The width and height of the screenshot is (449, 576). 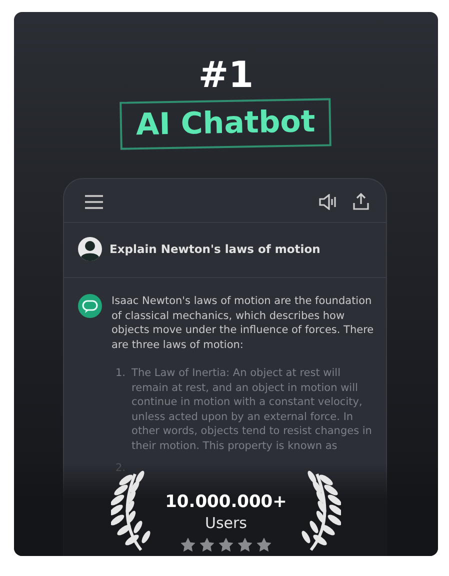 I want to click on list-number: 1., so click(x=121, y=373).